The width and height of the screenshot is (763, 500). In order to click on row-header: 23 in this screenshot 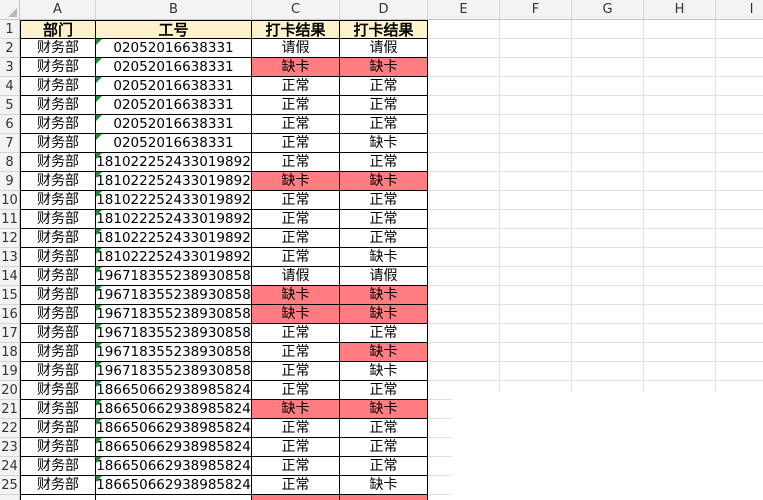, I will do `click(10, 447)`.